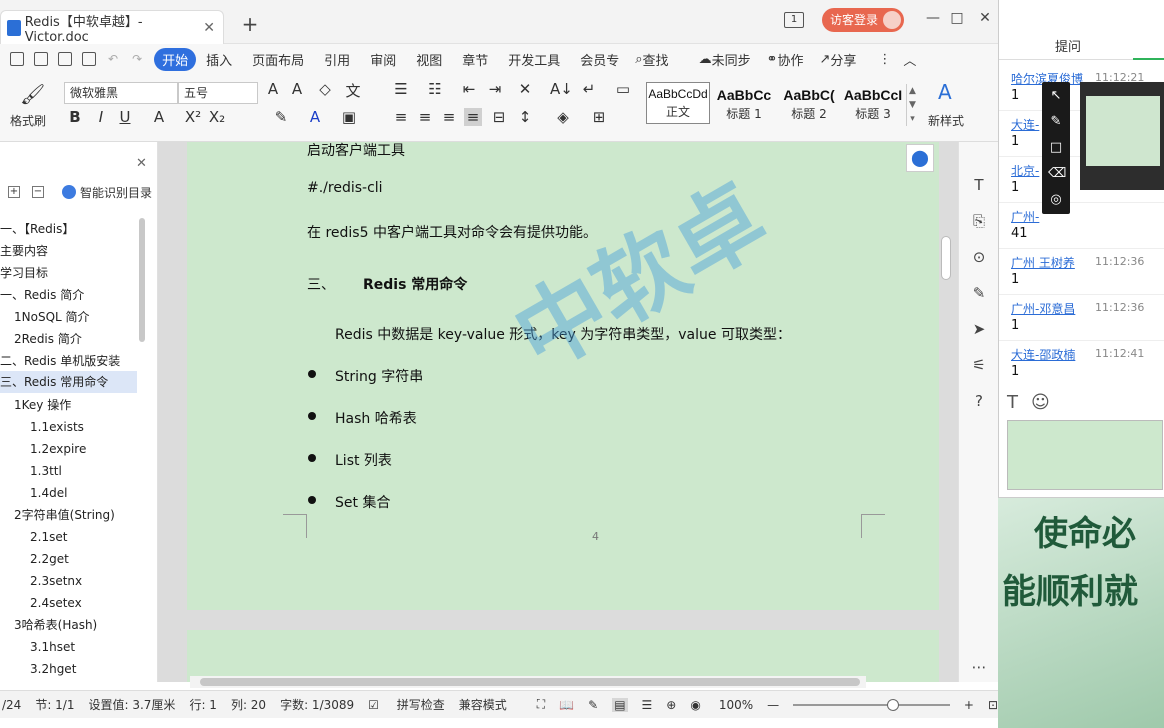 This screenshot has height=728, width=1164. I want to click on text-format-icon: T, so click(1012, 402).